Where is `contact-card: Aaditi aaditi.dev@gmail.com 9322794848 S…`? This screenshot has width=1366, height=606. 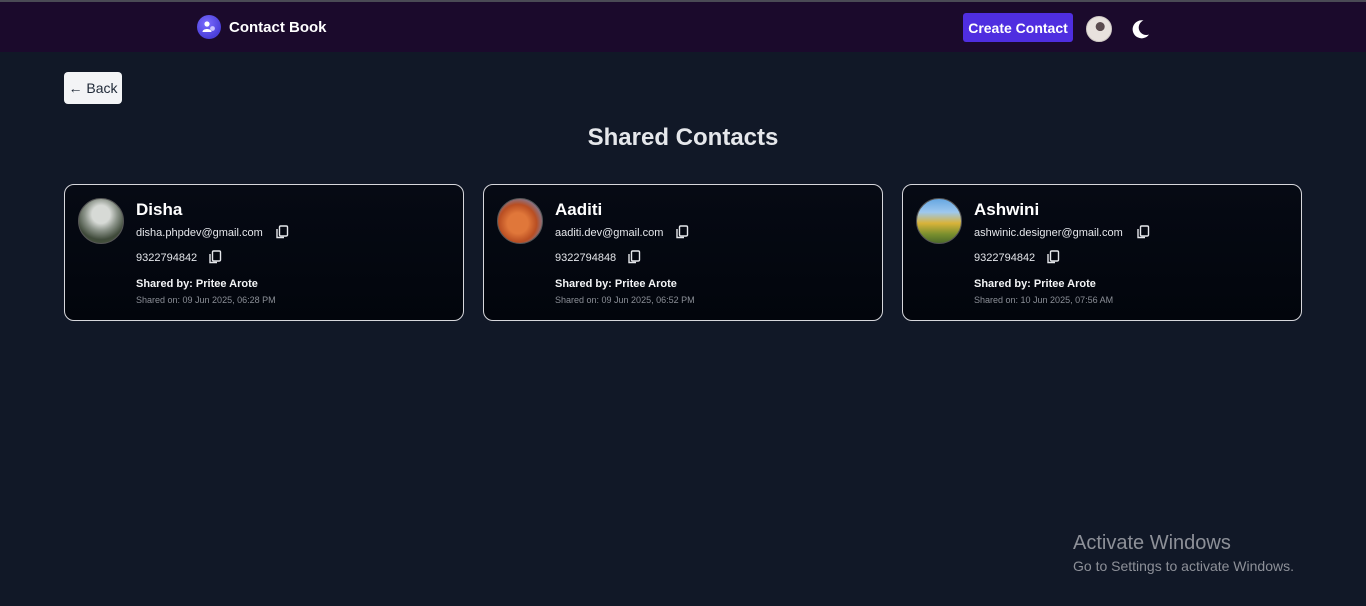 contact-card: Aaditi aaditi.dev@gmail.com 9322794848 S… is located at coordinates (683, 252).